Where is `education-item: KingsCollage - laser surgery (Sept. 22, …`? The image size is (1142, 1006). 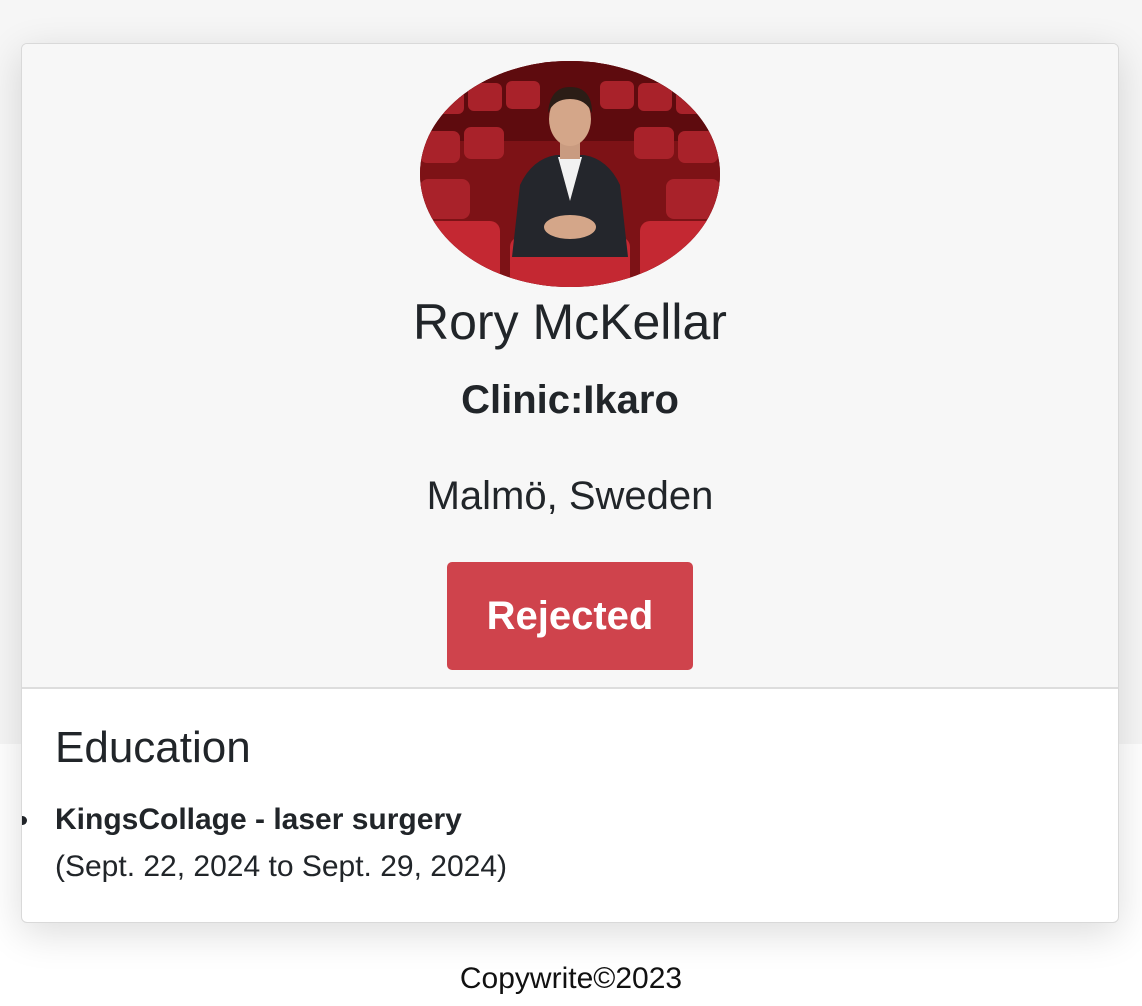
education-item: KingsCollage - laser surgery (Sept. 22, … is located at coordinates (570, 843).